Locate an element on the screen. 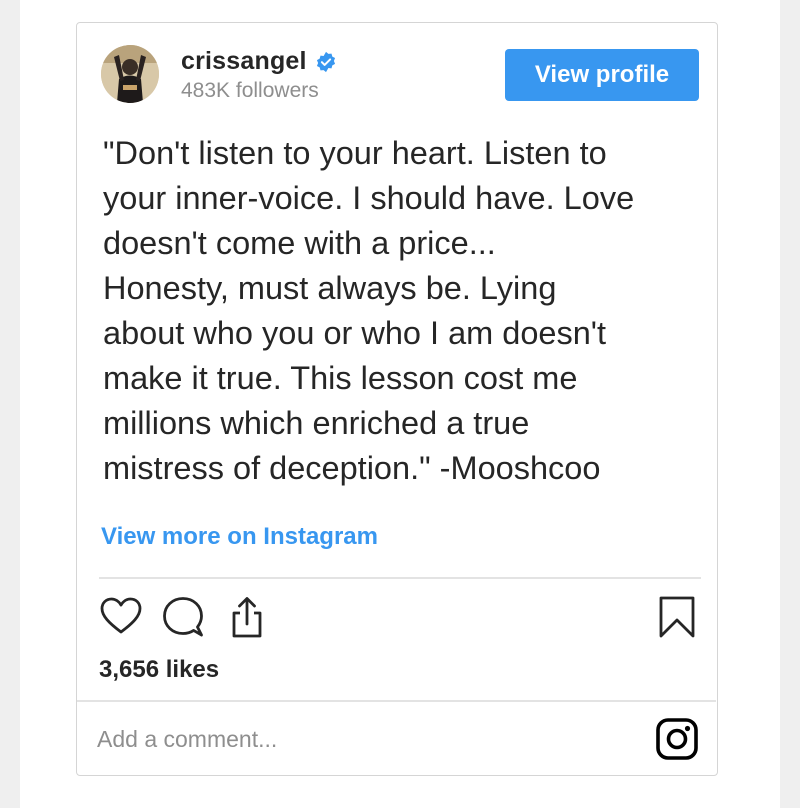 This screenshot has height=808, width=800. verified-badge-icon is located at coordinates (326, 62).